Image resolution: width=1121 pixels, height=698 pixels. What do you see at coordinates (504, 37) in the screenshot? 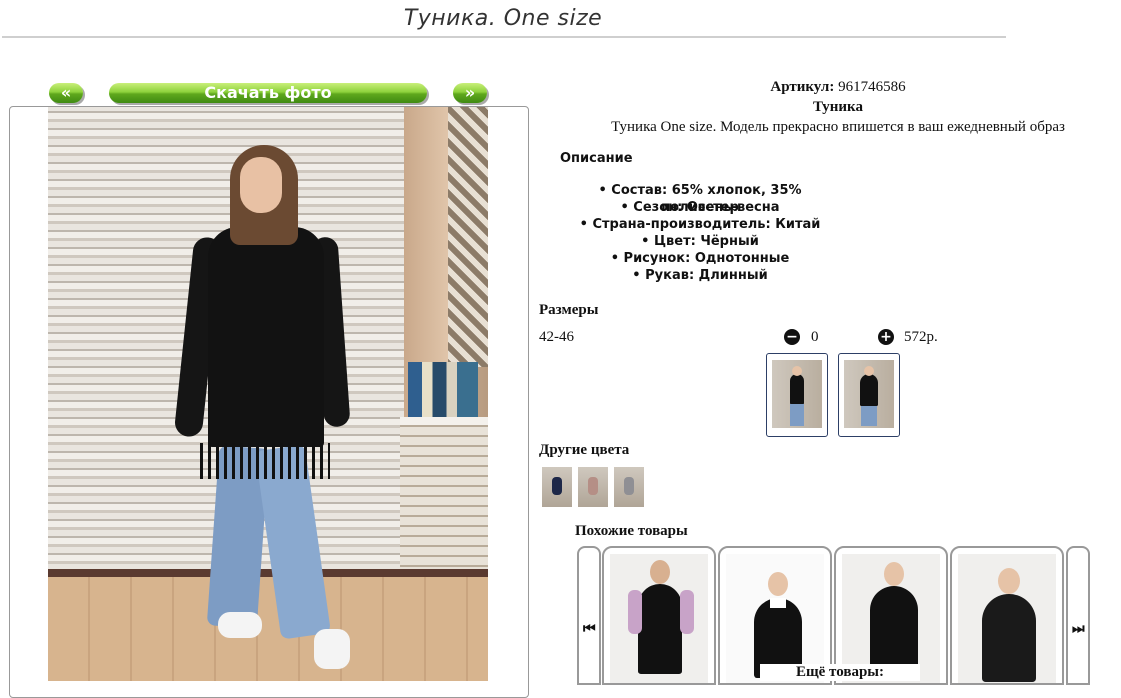
I see `title-divider` at bounding box center [504, 37].